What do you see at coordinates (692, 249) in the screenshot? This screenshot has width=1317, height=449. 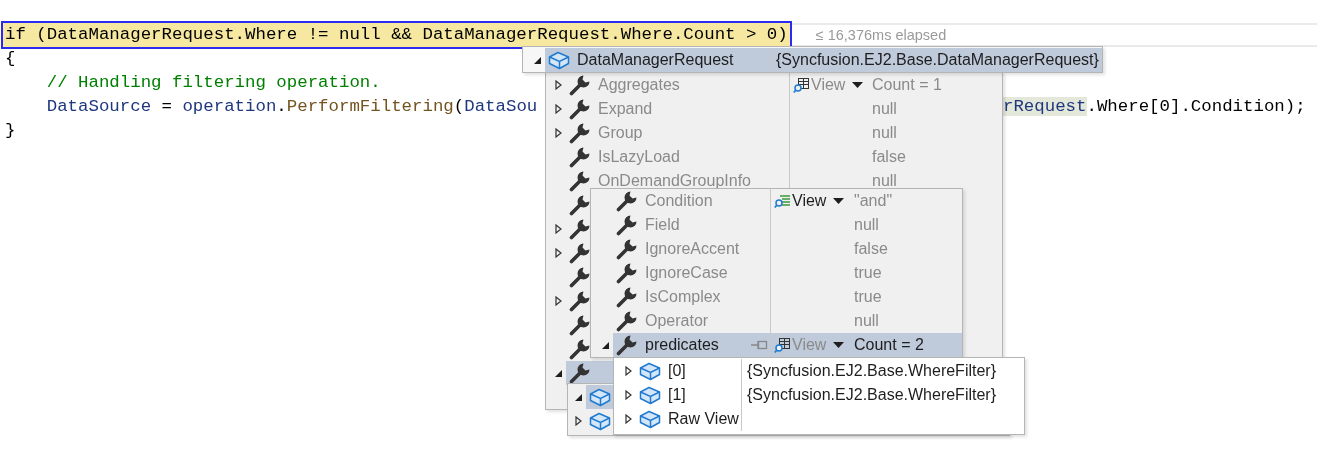 I see `member-name: IgnoreAccent` at bounding box center [692, 249].